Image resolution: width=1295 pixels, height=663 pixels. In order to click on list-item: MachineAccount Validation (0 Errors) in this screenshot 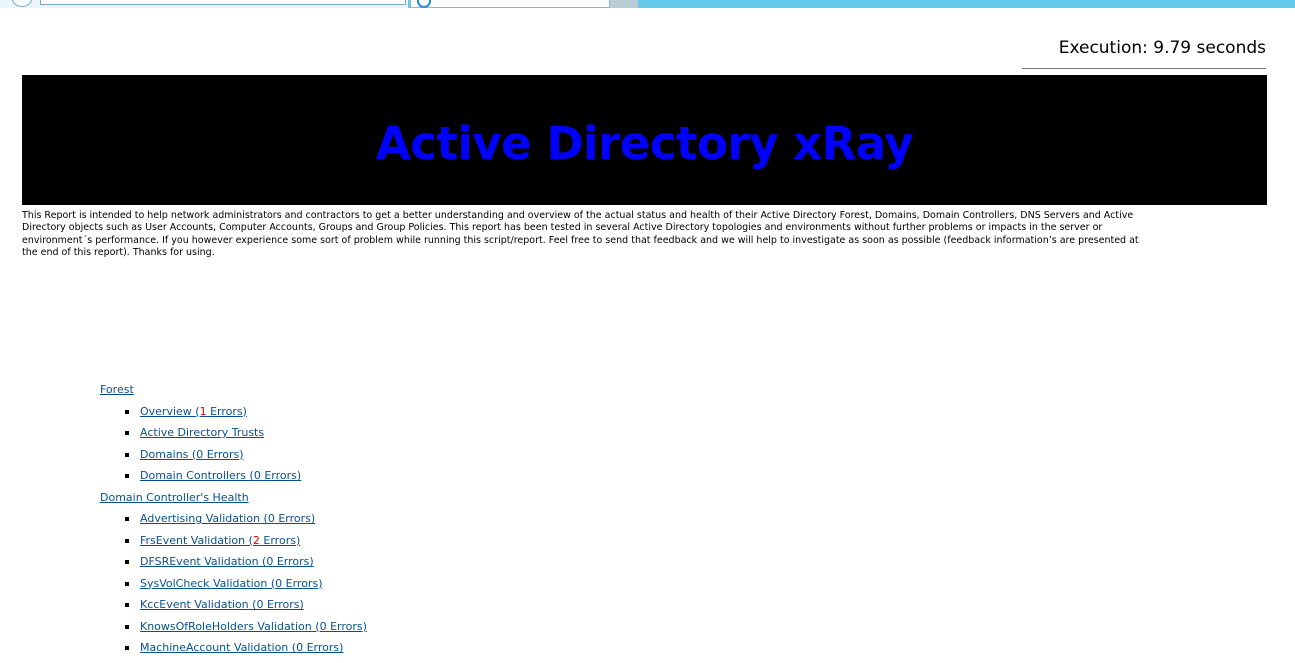, I will do `click(233, 651)`.